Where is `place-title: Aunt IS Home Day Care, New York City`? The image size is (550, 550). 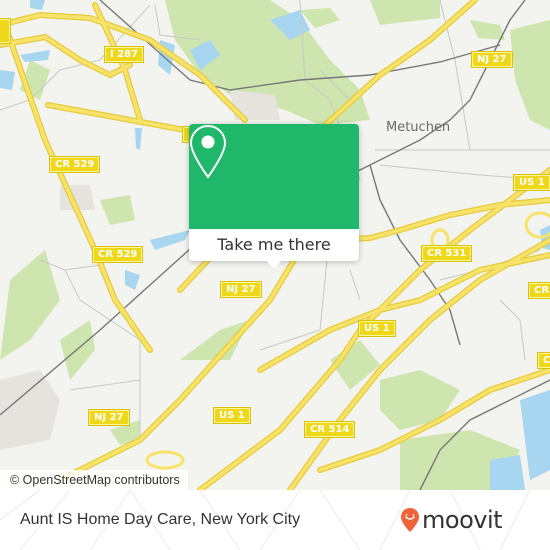 place-title: Aunt IS Home Day Care, New York City is located at coordinates (160, 519).